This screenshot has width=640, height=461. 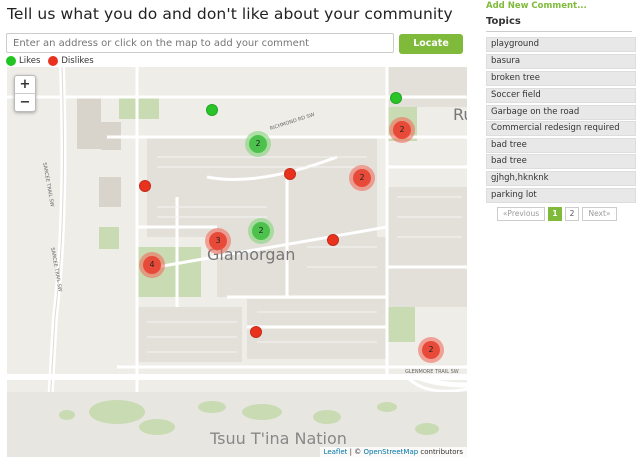 I want to click on map-attribution: Leaflet | © OpenStreetMap contributors, so click(x=393, y=452).